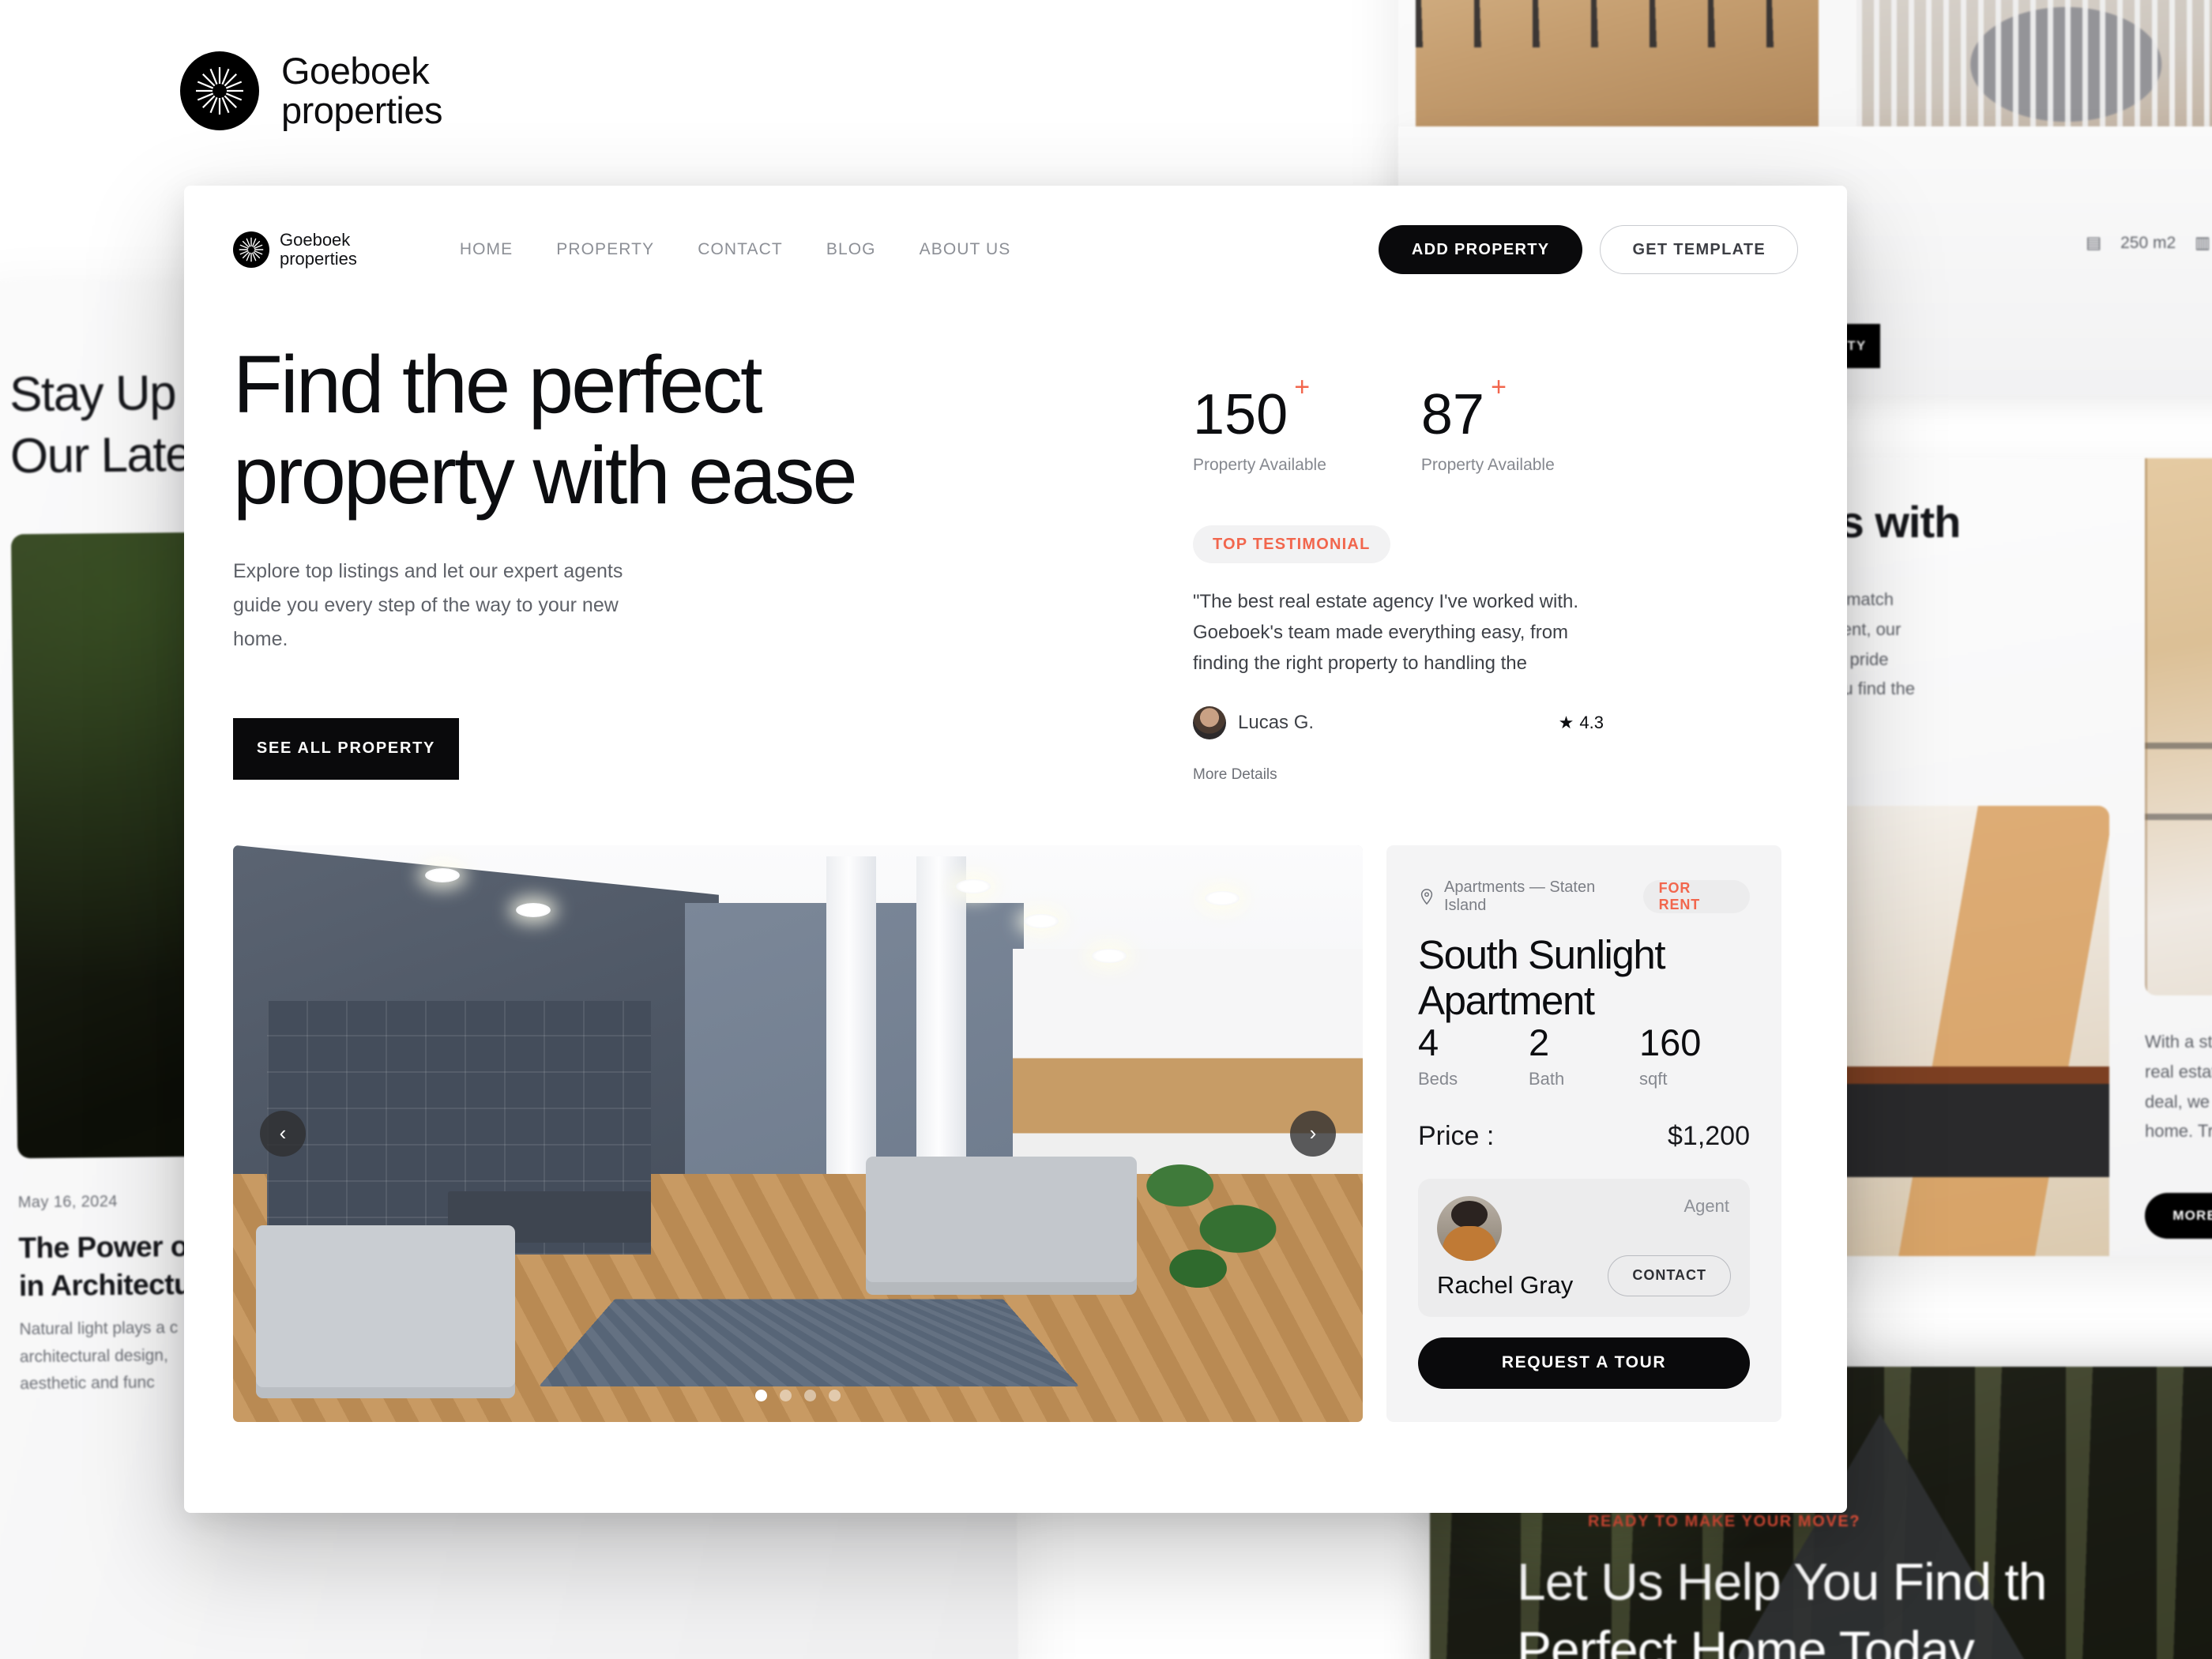  What do you see at coordinates (1546, 1079) in the screenshot?
I see `spec-label: Bath` at bounding box center [1546, 1079].